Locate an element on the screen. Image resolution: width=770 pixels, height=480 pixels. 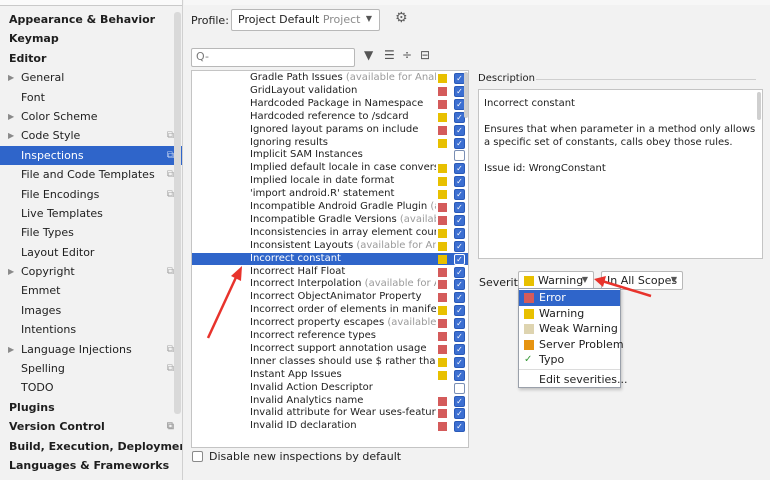
sidebar-scrollbar is located at coordinates (177, 213).